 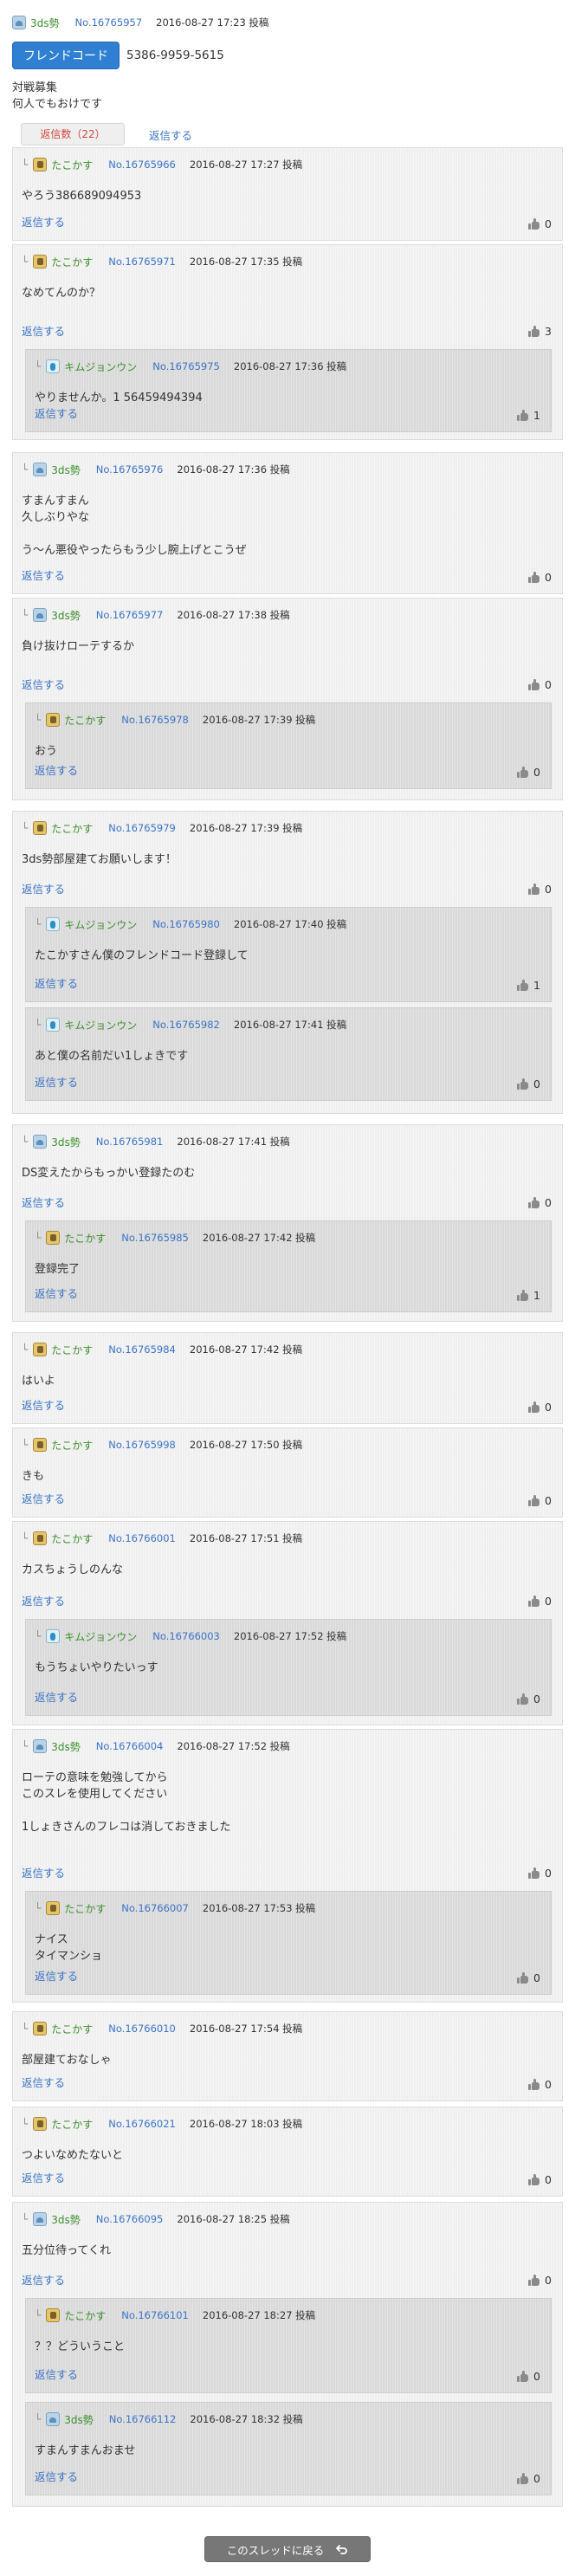 What do you see at coordinates (130, 469) in the screenshot?
I see `post-number: No.16765976` at bounding box center [130, 469].